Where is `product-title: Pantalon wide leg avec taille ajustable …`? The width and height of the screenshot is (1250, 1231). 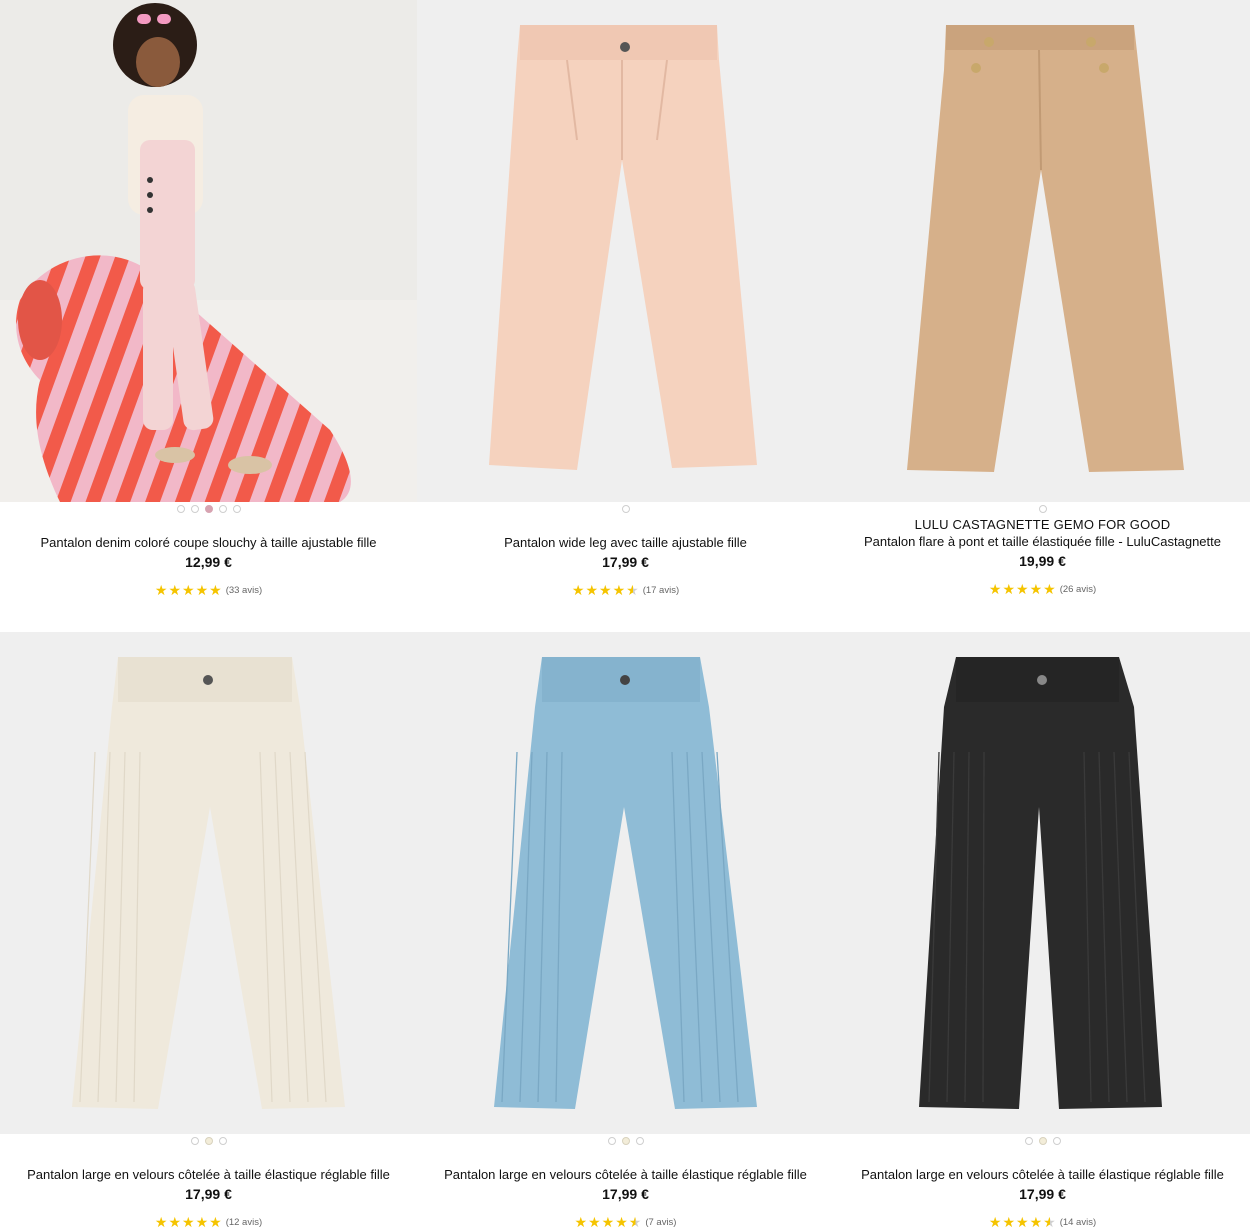 product-title: Pantalon wide leg avec taille ajustable … is located at coordinates (625, 542).